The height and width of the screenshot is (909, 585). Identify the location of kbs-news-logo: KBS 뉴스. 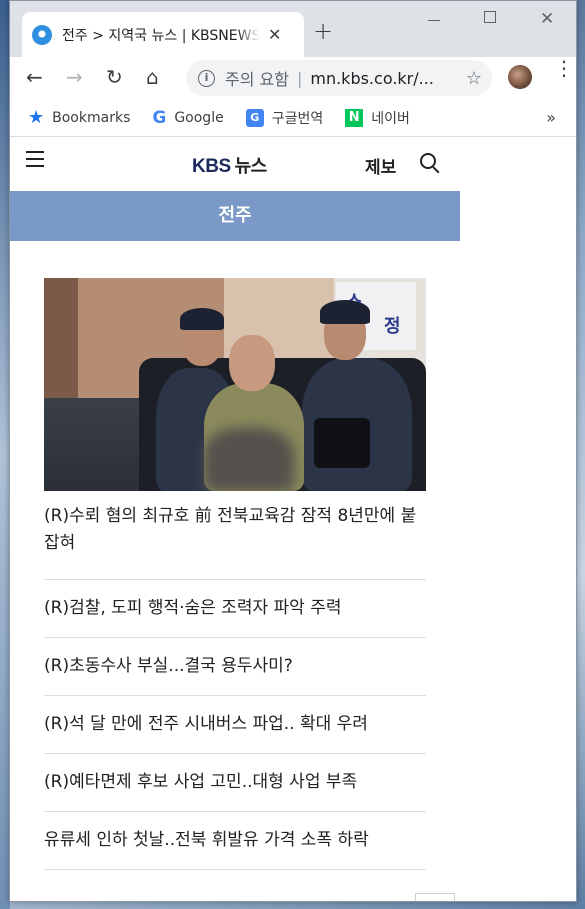
(229, 165).